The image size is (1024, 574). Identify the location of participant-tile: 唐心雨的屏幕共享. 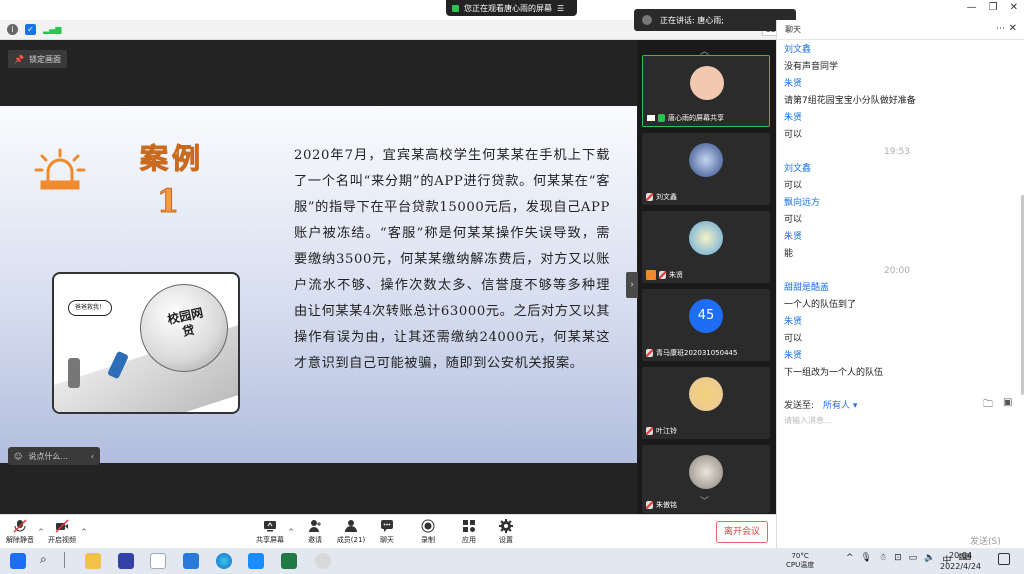
(706, 91).